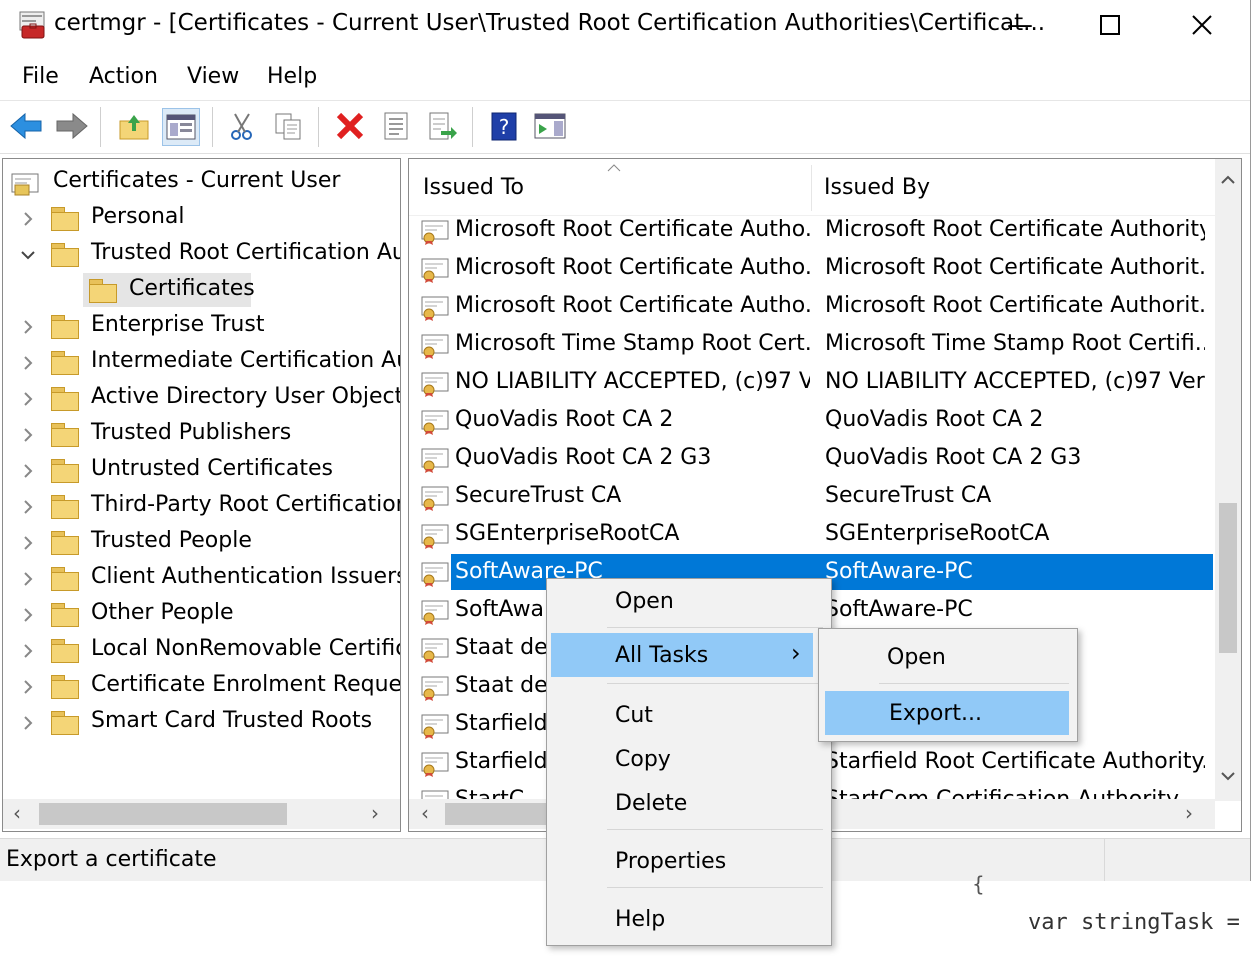 The image size is (1256, 962). Describe the element at coordinates (40, 76) in the screenshot. I see `menu-file: File` at that location.